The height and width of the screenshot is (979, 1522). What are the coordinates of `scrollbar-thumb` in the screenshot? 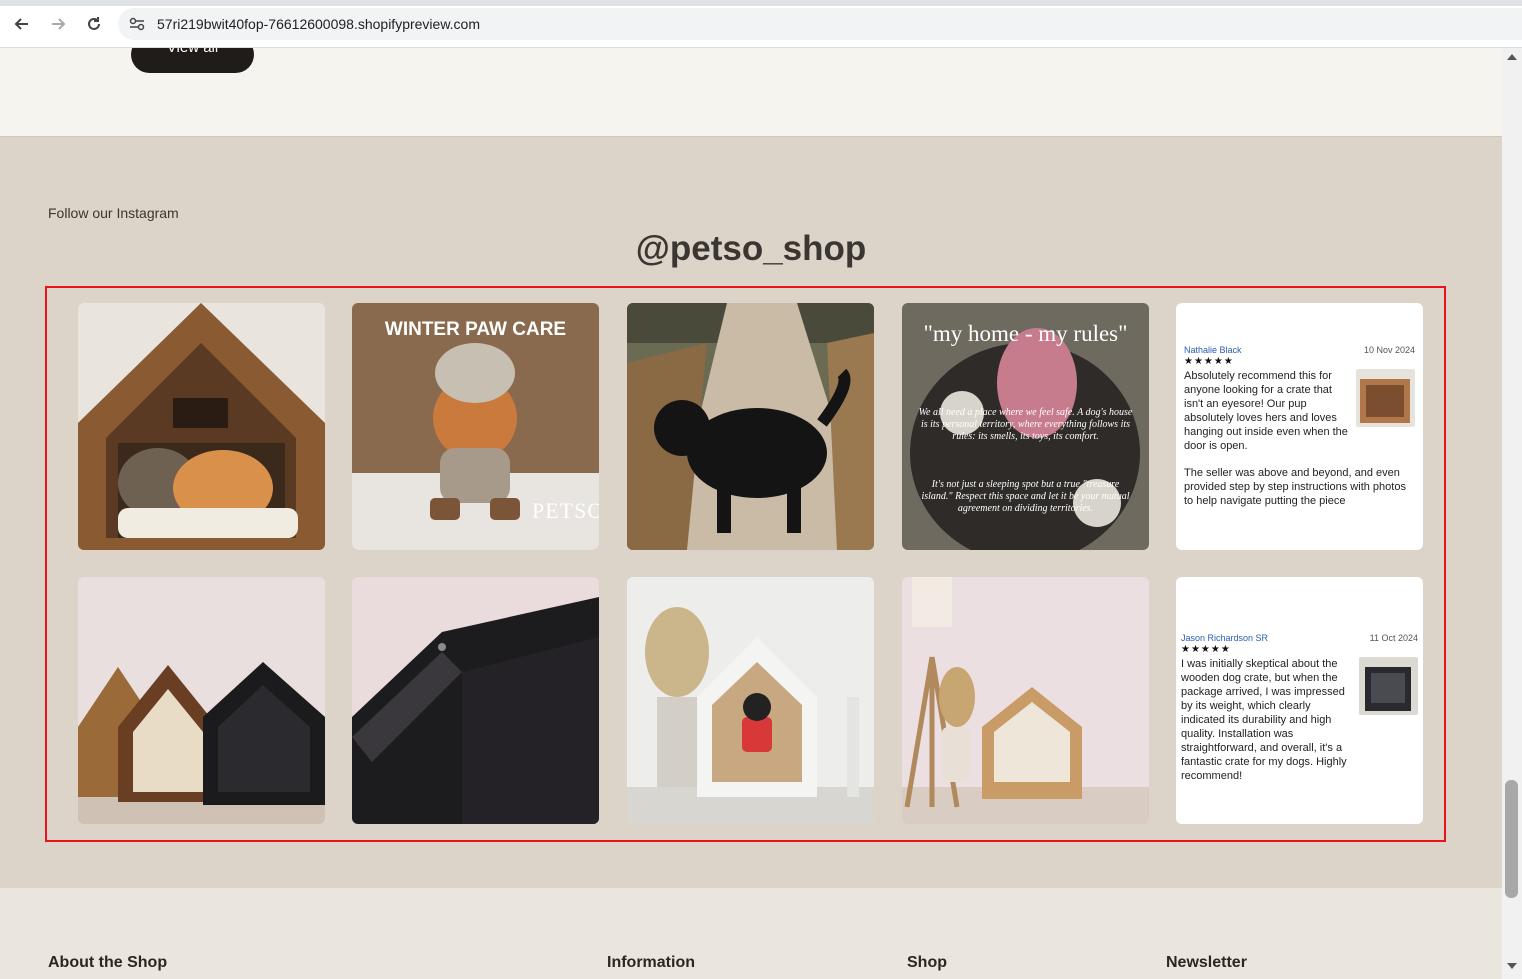 It's located at (1511, 839).